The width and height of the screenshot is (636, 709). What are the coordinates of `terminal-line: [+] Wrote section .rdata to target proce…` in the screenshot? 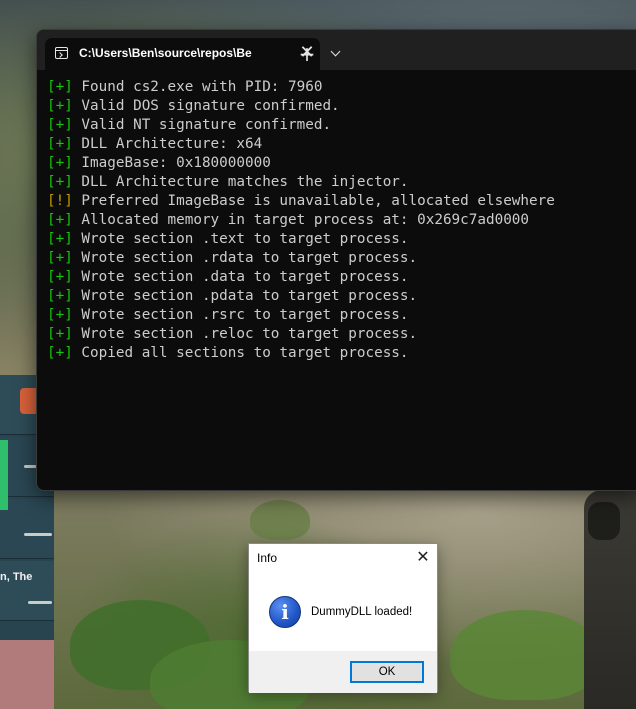 It's located at (341, 258).